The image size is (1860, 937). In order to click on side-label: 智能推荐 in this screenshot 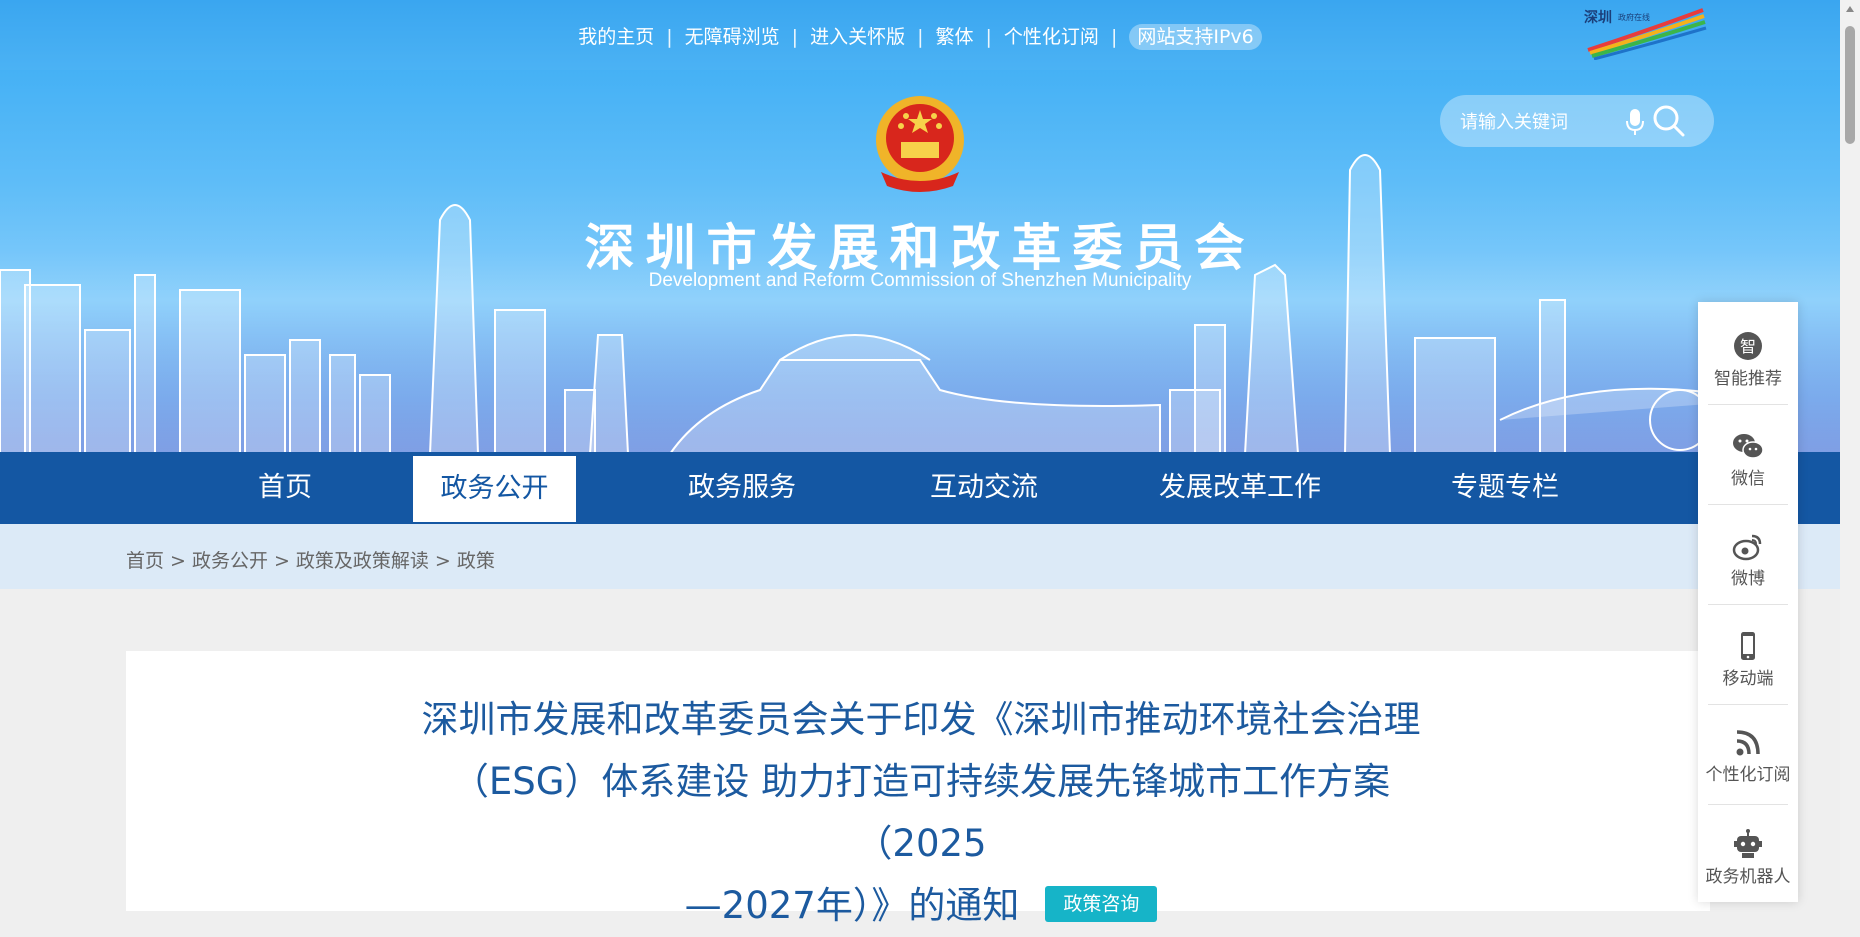, I will do `click(1748, 379)`.